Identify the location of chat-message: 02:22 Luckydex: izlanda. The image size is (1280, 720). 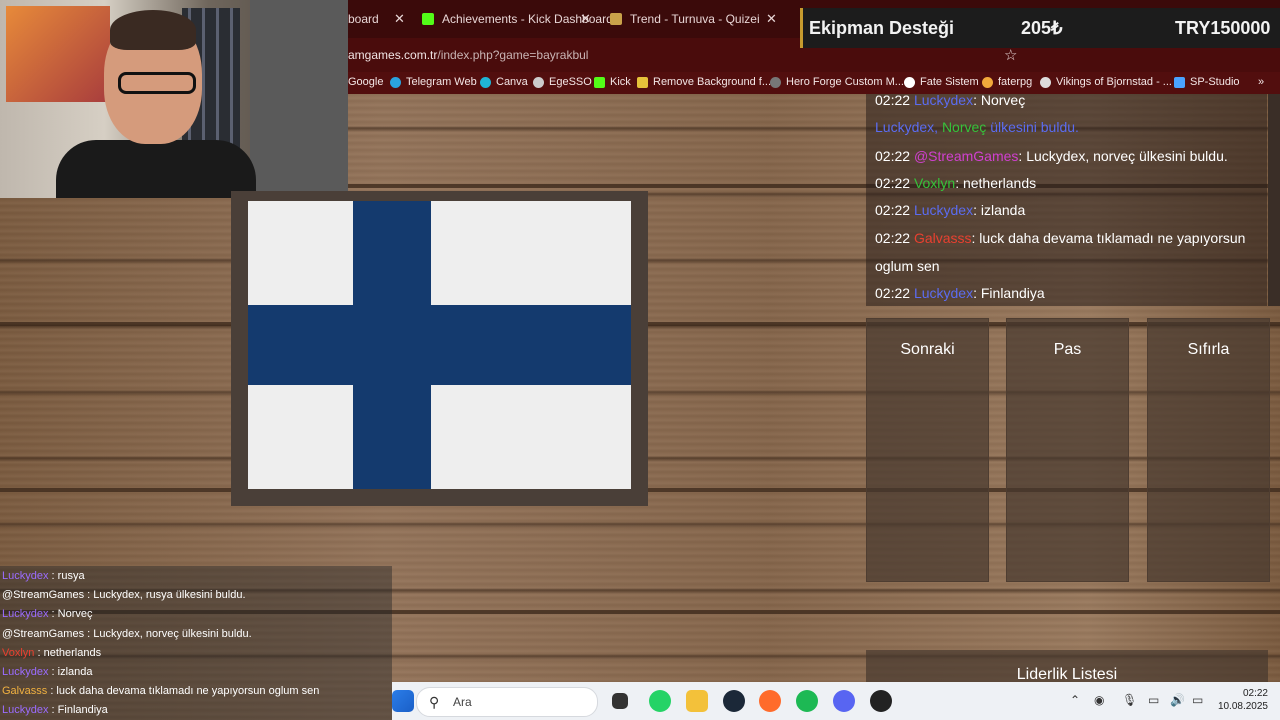
(950, 210).